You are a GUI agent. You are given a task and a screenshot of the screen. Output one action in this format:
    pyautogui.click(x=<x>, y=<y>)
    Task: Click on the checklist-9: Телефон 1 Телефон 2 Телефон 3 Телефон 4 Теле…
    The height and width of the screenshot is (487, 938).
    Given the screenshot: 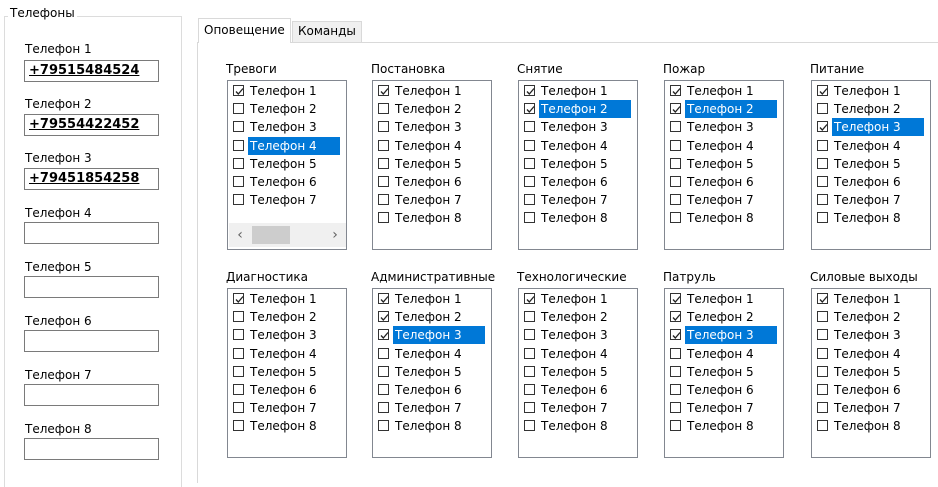 What is the action you would take?
    pyautogui.click(x=724, y=373)
    